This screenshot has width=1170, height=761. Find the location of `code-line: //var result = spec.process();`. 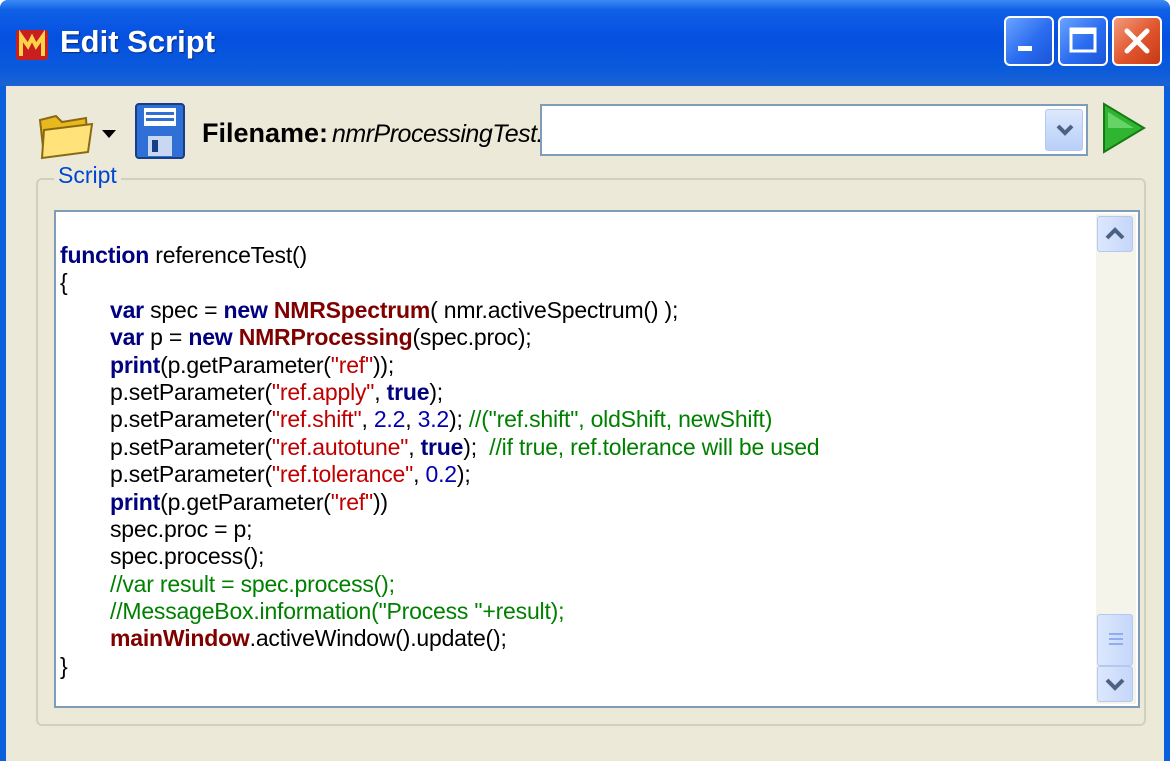

code-line: //var result = spec.process(); is located at coordinates (575, 584).